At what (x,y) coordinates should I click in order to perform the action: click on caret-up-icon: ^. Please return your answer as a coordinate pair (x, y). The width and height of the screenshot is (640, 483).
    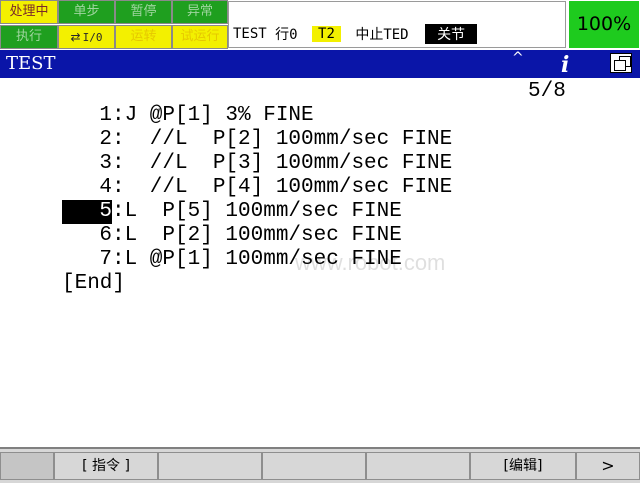
    Looking at the image, I should click on (518, 58).